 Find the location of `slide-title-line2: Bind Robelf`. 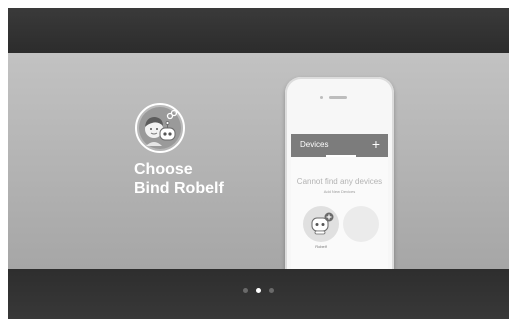

slide-title-line2: Bind Robelf is located at coordinates (179, 188).